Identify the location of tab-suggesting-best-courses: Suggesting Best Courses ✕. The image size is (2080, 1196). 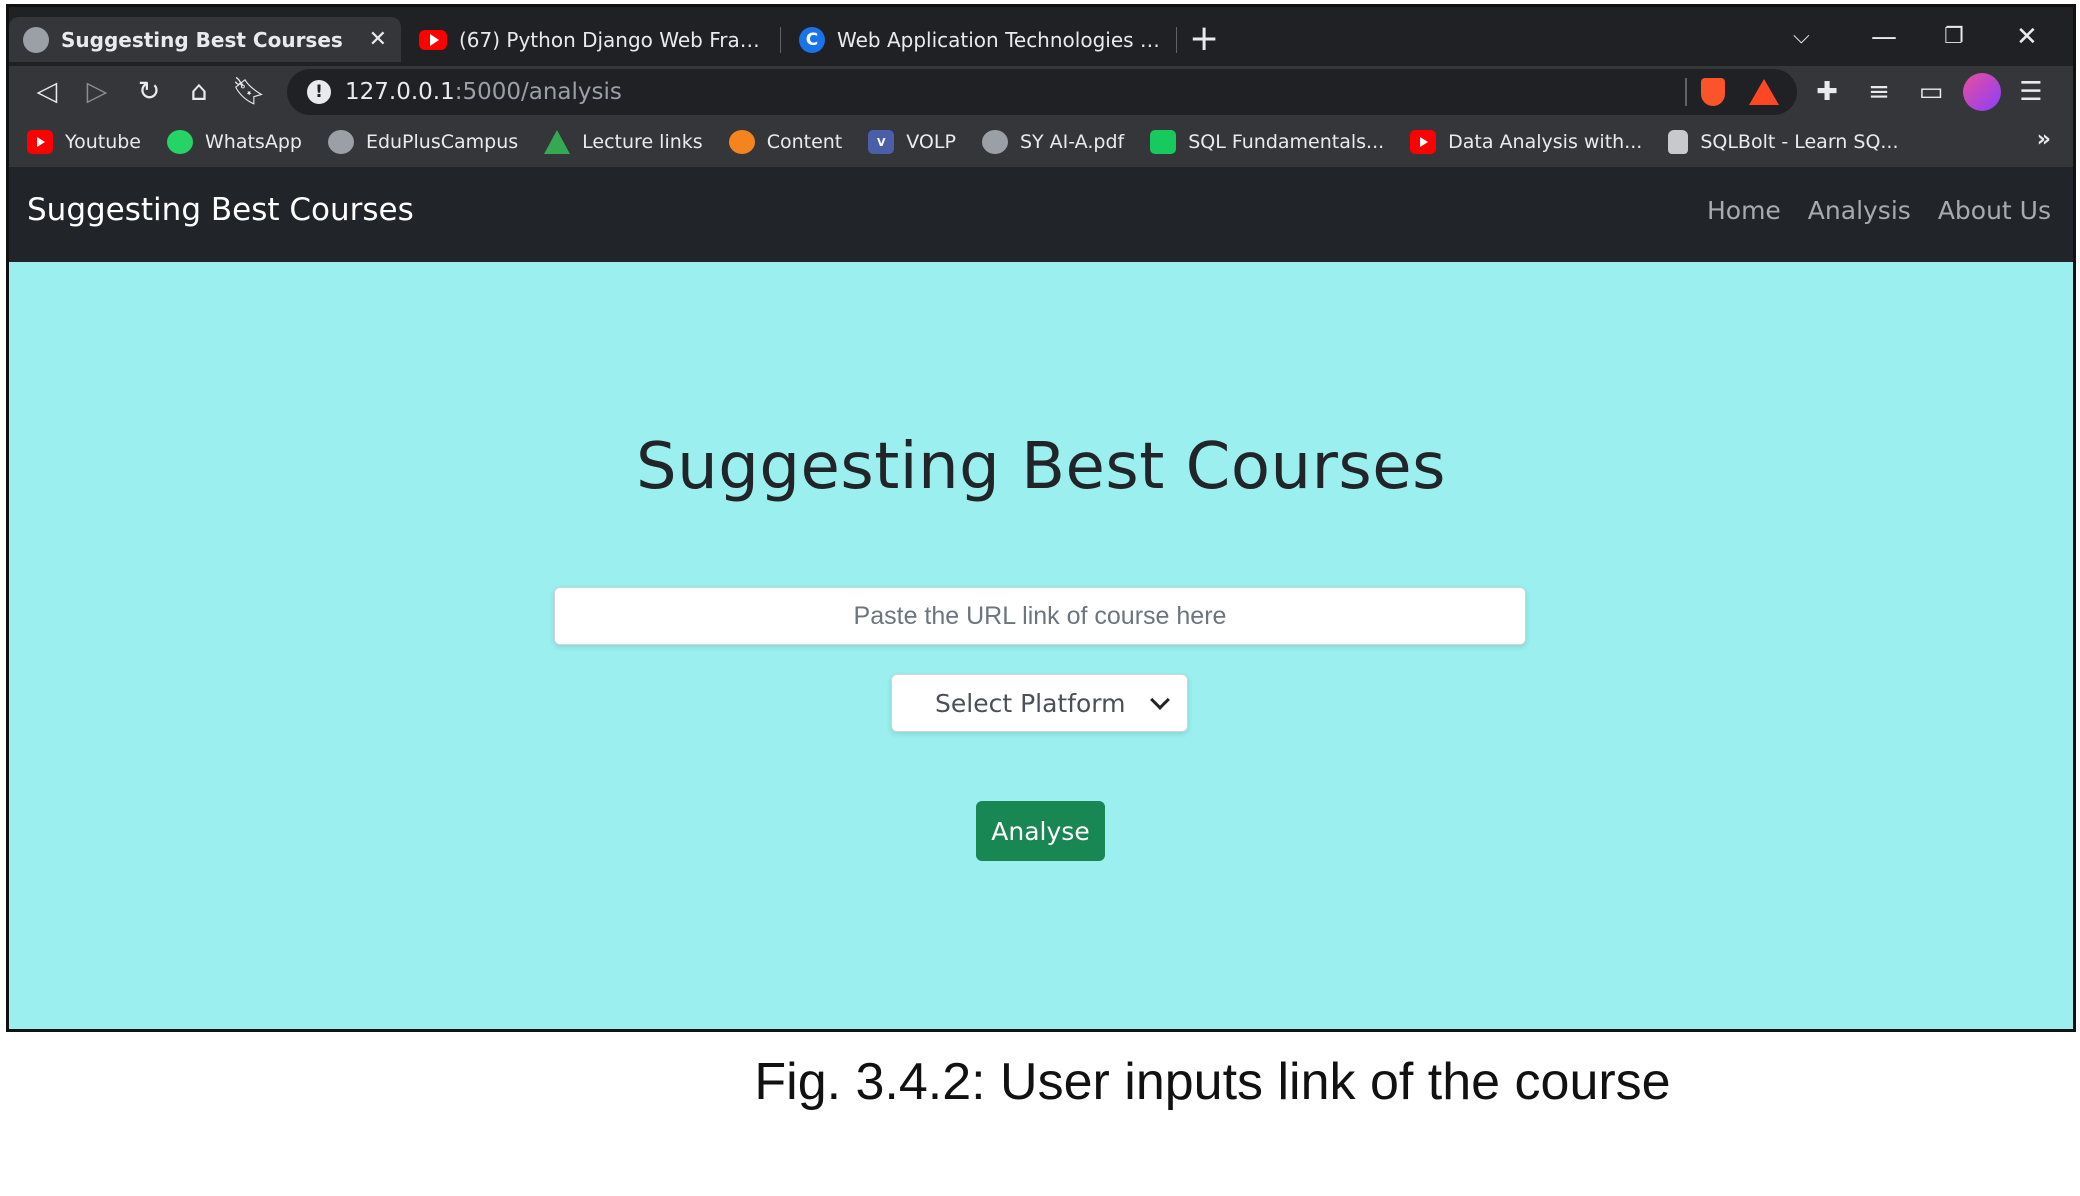
(205, 39).